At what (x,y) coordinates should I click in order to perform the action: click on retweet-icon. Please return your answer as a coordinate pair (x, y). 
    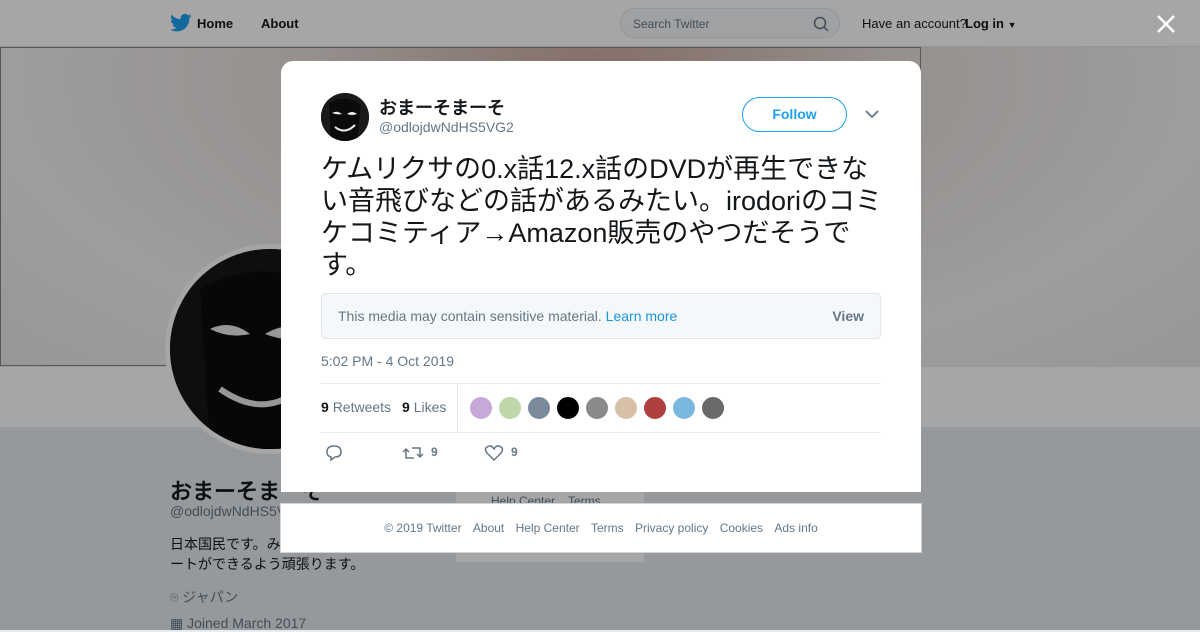
    Looking at the image, I should click on (413, 453).